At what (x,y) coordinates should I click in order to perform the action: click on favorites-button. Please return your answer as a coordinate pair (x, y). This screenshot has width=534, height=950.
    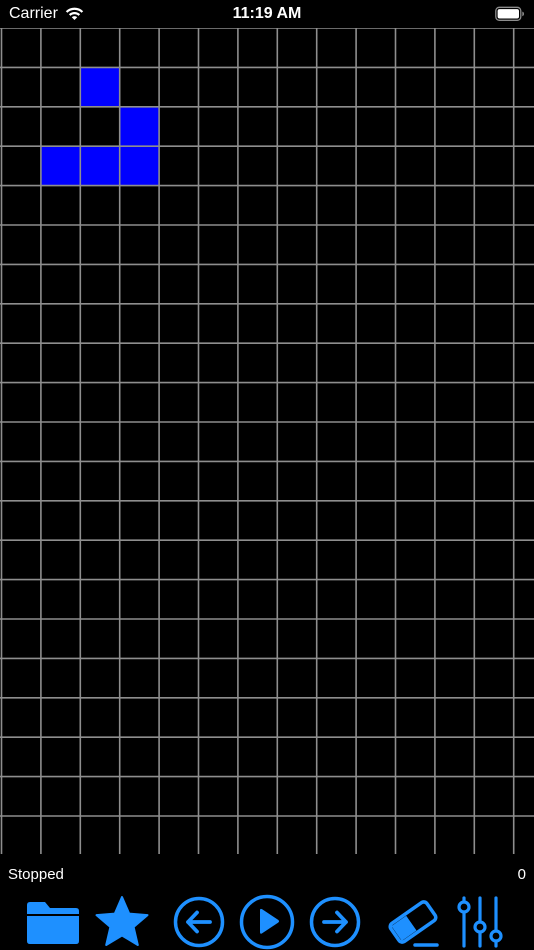
    Looking at the image, I should click on (122, 922).